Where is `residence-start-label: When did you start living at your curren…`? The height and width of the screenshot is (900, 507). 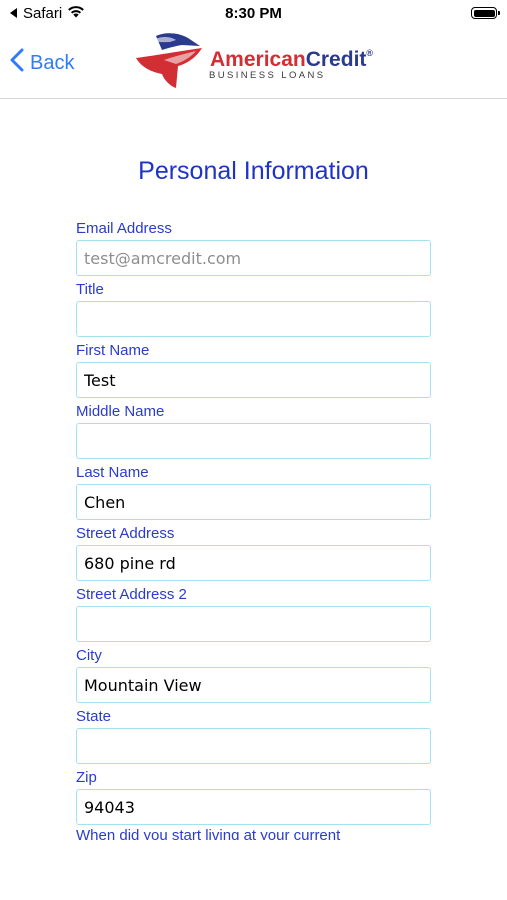
residence-start-label: When did you start living at your curren… is located at coordinates (208, 834).